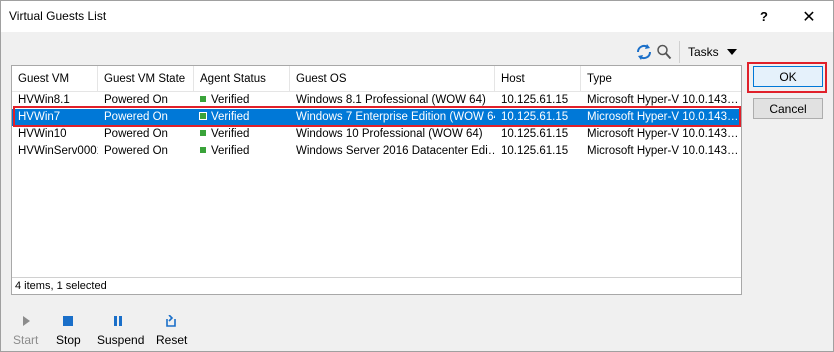 This screenshot has height=352, width=834. What do you see at coordinates (395, 117) in the screenshot?
I see `cell-guest-os: Windows 7 Enterprise Edition (WOW 64)` at bounding box center [395, 117].